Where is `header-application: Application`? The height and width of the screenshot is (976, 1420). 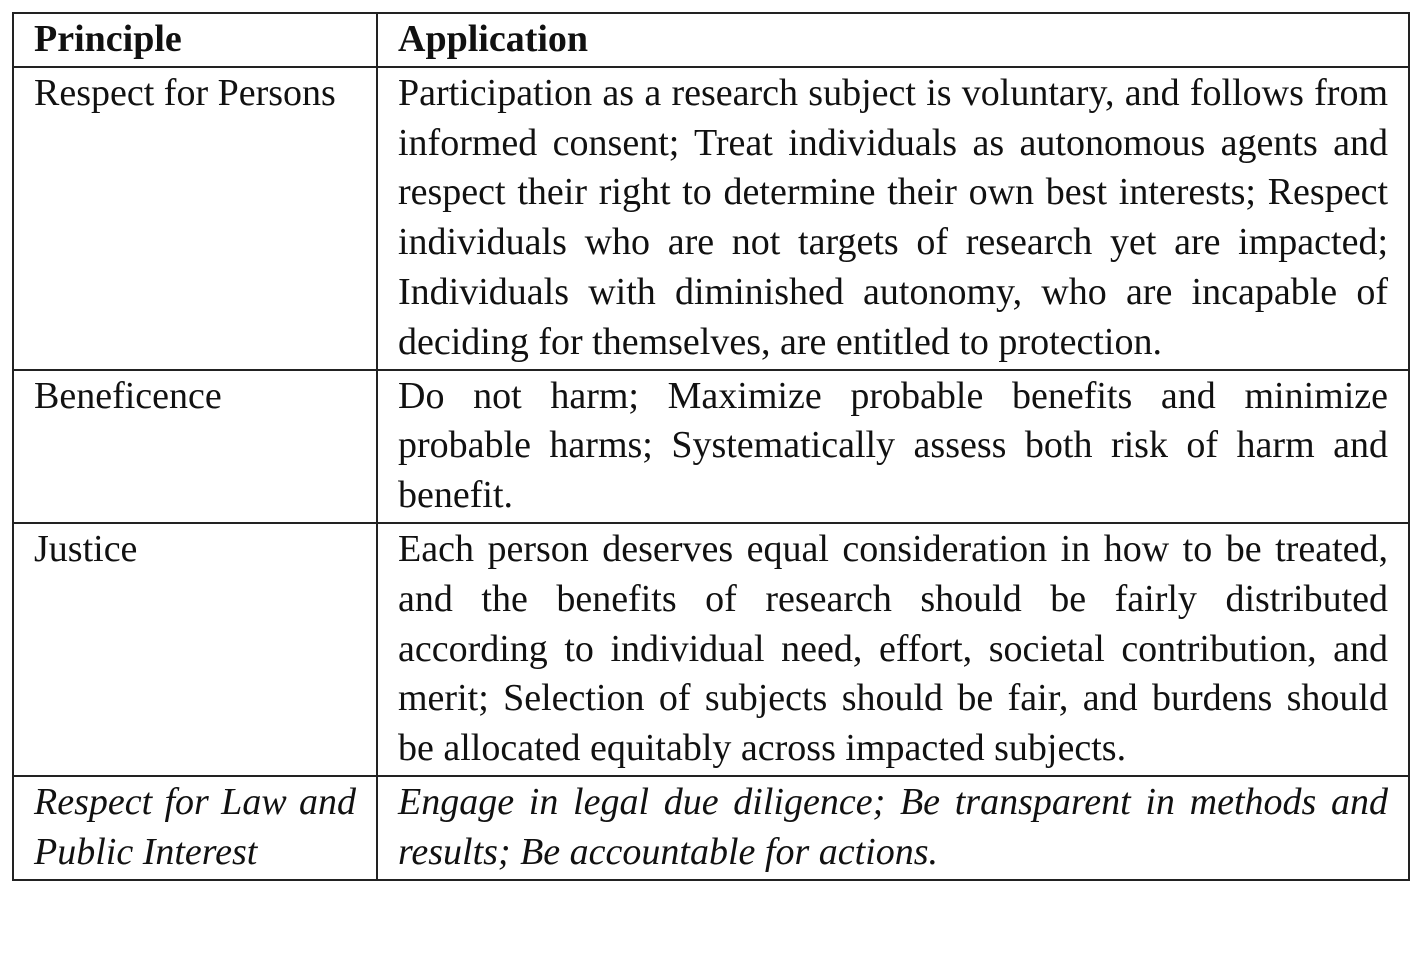
header-application: Application is located at coordinates (893, 40).